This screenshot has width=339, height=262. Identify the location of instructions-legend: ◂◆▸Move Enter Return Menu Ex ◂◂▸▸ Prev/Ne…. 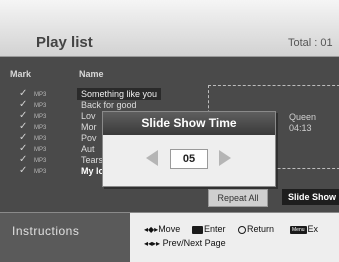
(234, 237).